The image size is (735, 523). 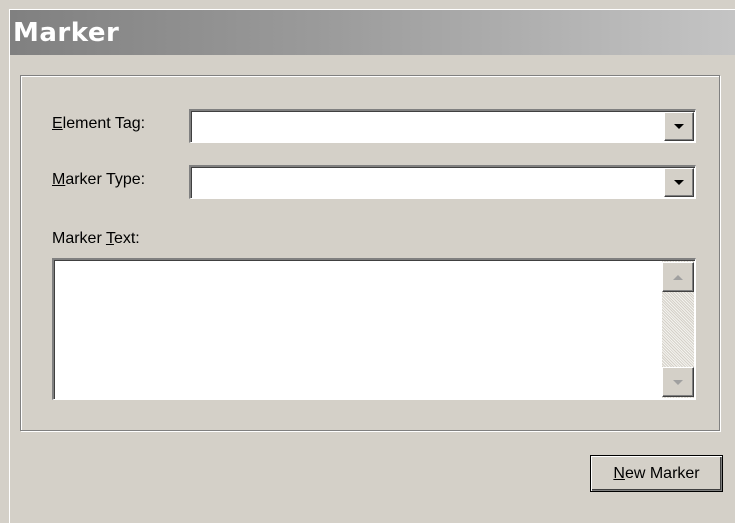 I want to click on vertical-scrollbar, so click(x=678, y=329).